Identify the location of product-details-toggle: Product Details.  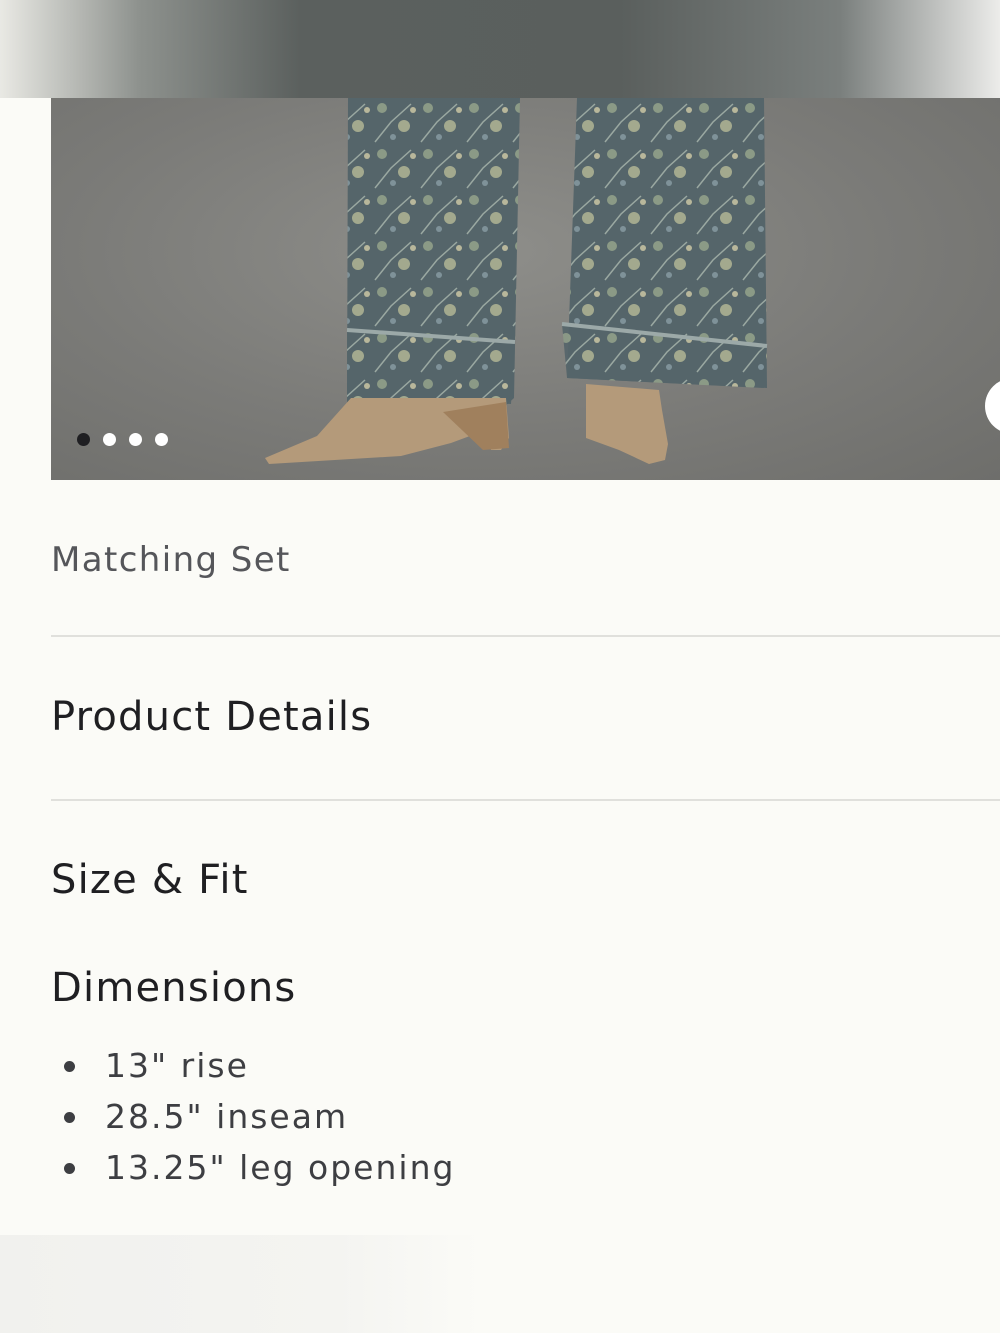
(211, 717).